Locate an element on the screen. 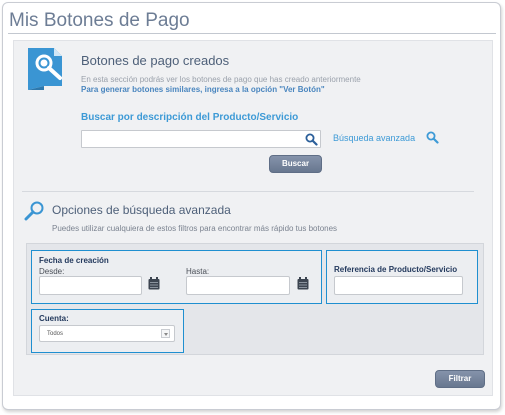 The height and width of the screenshot is (415, 505). advanced-options-title: Opciones de búsqueda avanzada is located at coordinates (141, 210).